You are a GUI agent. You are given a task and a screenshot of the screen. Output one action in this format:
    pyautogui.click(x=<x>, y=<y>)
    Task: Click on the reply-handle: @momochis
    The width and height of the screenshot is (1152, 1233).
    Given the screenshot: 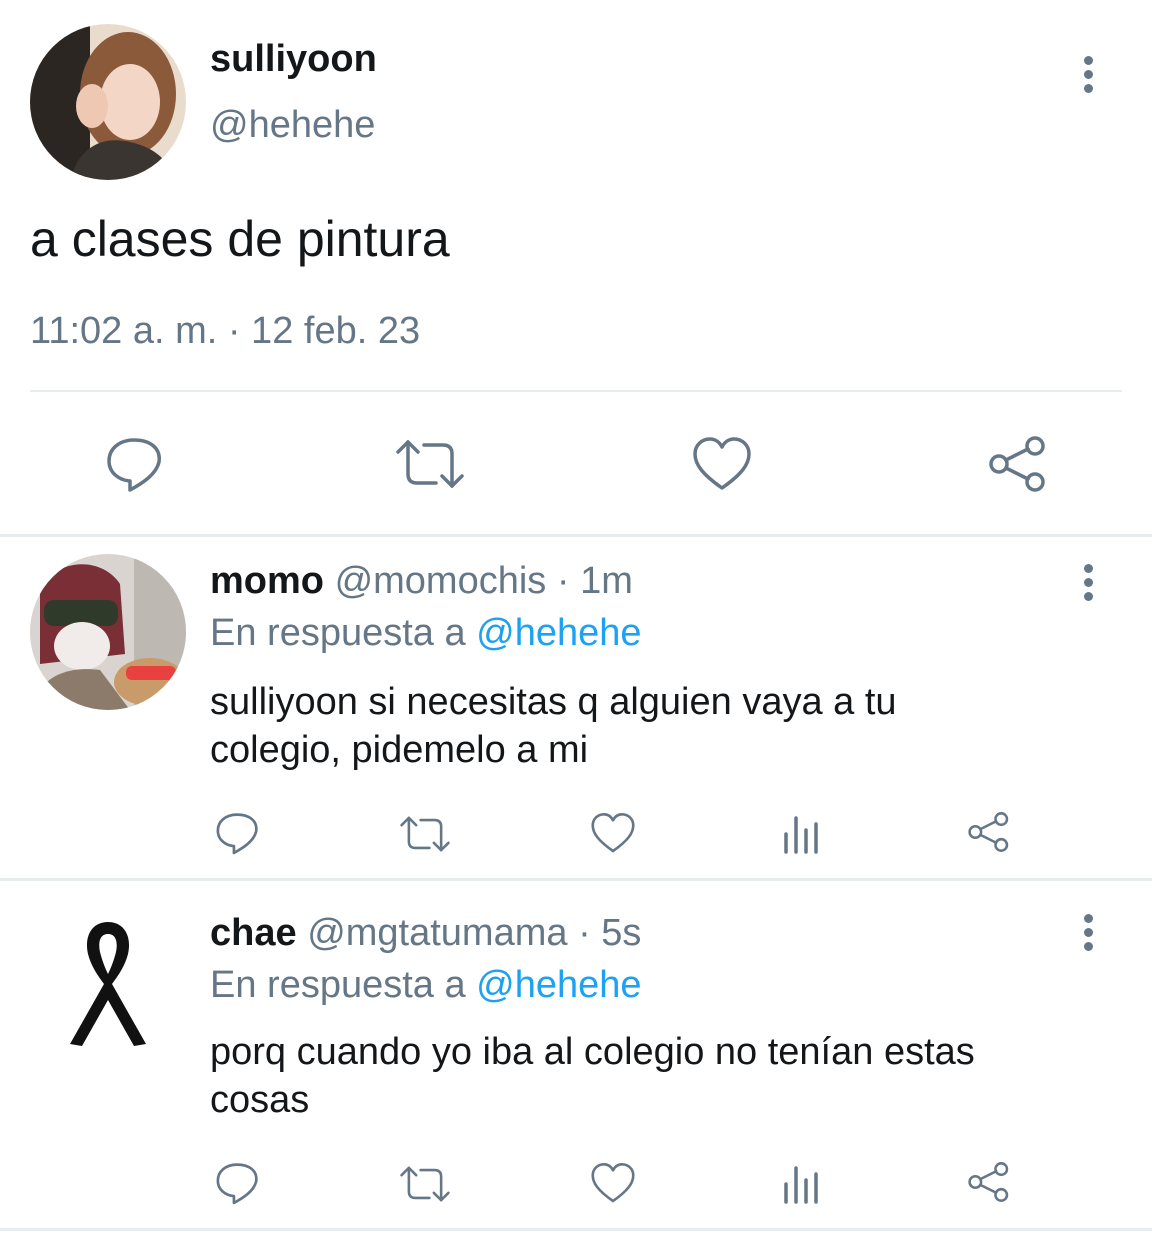 What is the action you would take?
    pyautogui.click(x=441, y=581)
    